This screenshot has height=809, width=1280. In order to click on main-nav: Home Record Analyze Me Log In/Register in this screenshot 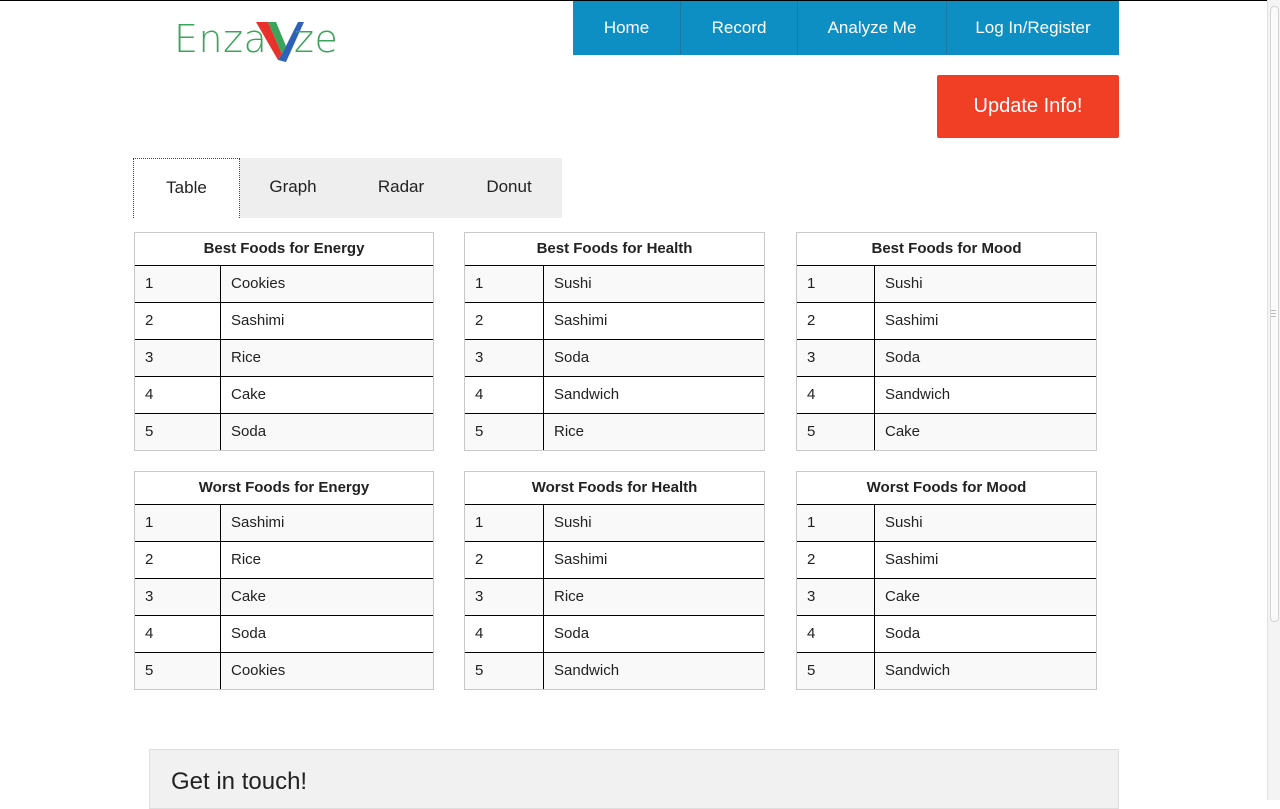, I will do `click(846, 28)`.